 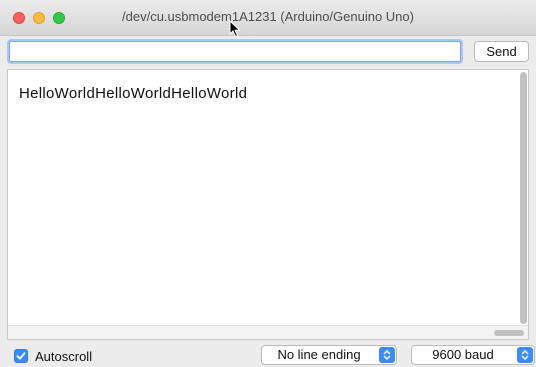 What do you see at coordinates (268, 332) in the screenshot?
I see `horizontal-scroll-track` at bounding box center [268, 332].